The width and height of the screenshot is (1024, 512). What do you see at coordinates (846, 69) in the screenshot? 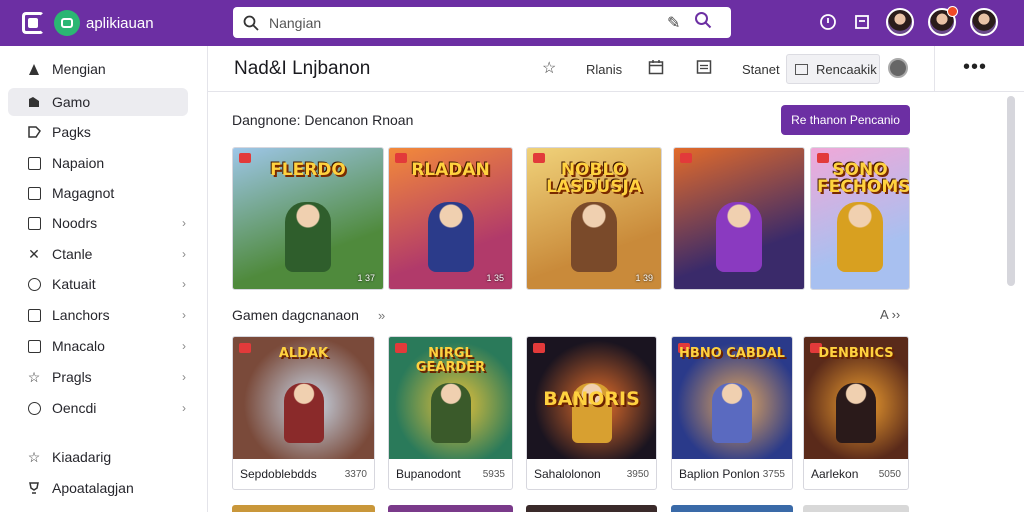
I see `view-select-value: Rencaakik` at bounding box center [846, 69].